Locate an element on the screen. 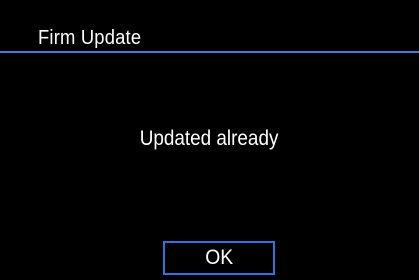  header-divider is located at coordinates (209, 52).